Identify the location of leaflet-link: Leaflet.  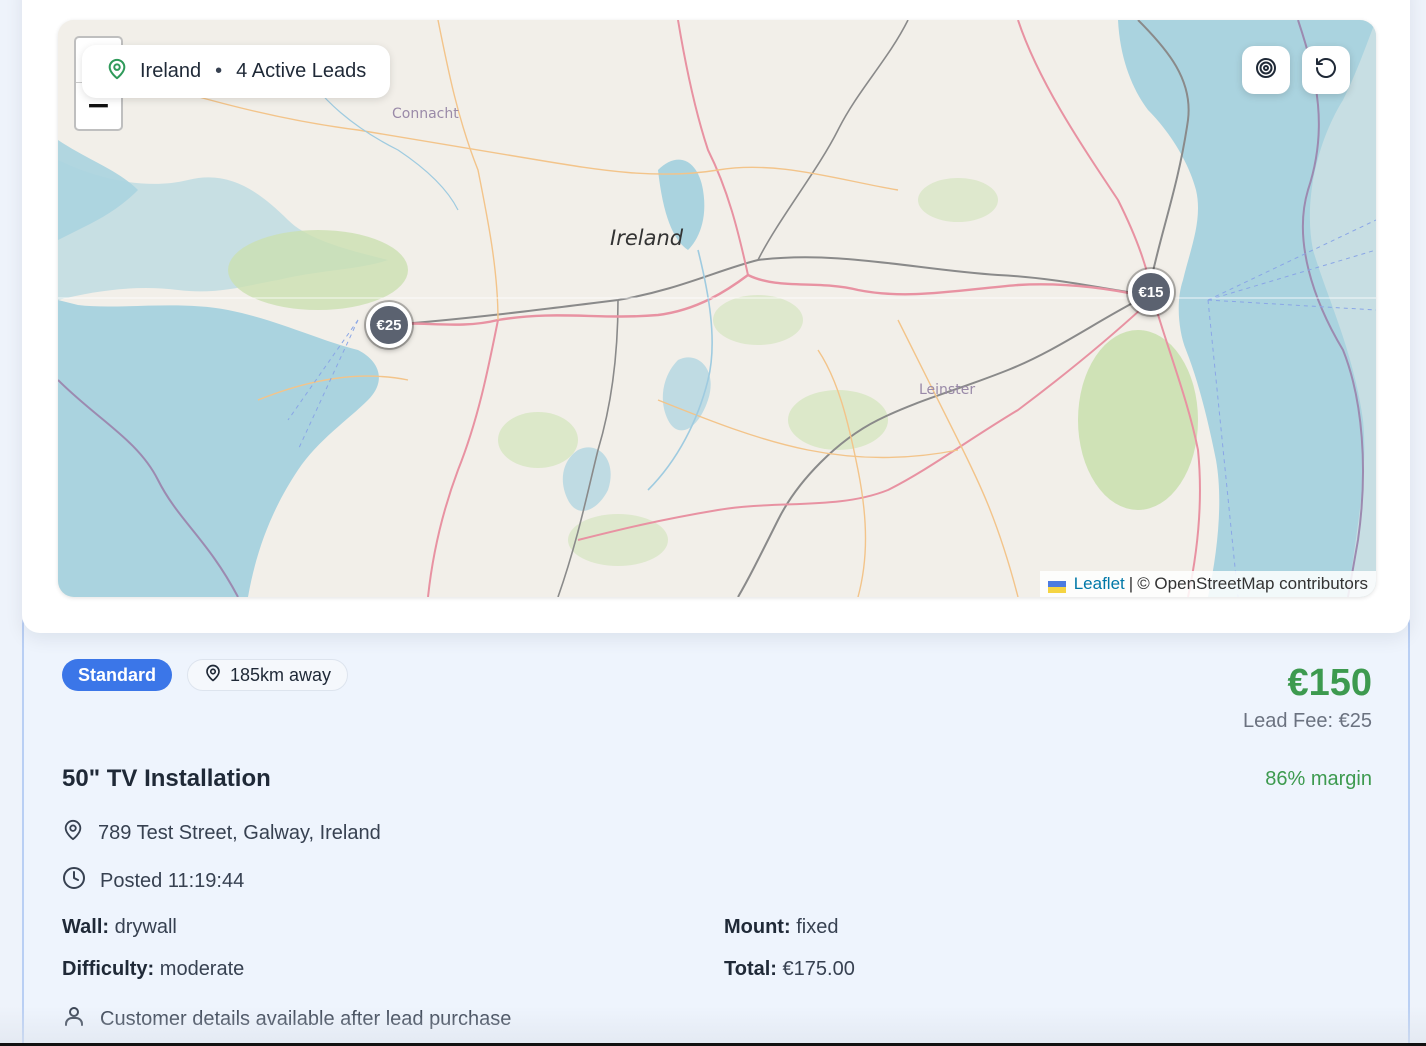
(1099, 584).